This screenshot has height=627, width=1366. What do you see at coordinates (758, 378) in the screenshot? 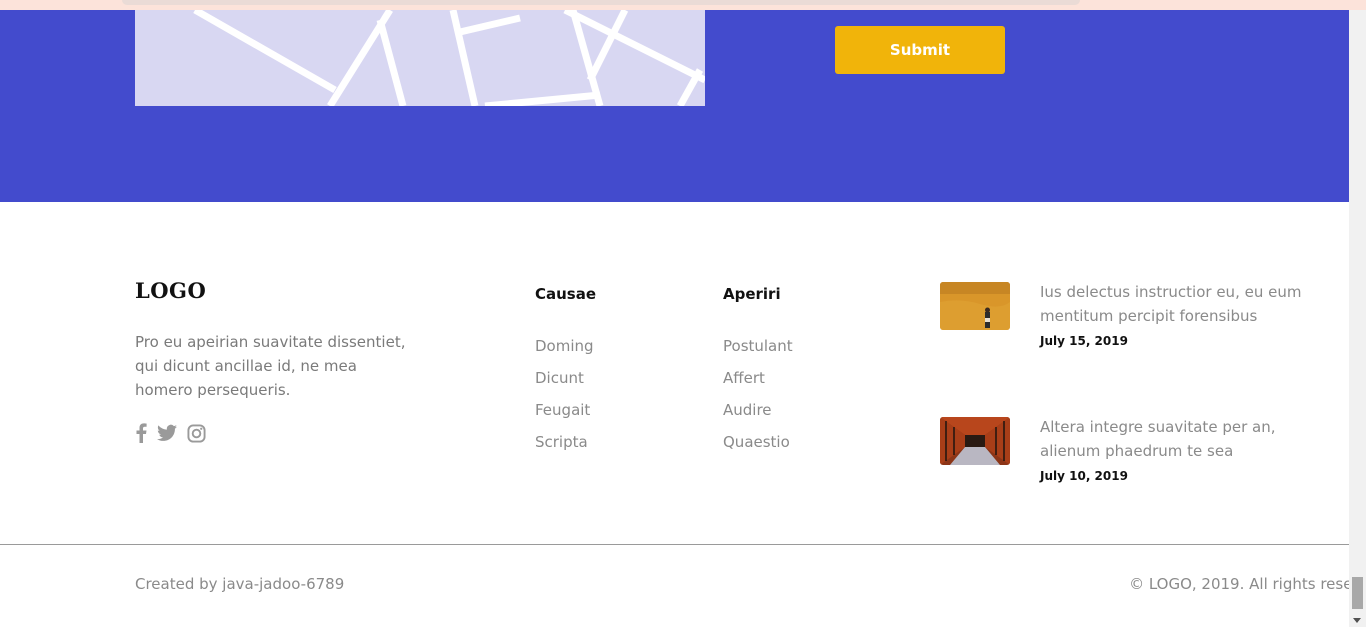
I see `footer-link: Affert` at bounding box center [758, 378].